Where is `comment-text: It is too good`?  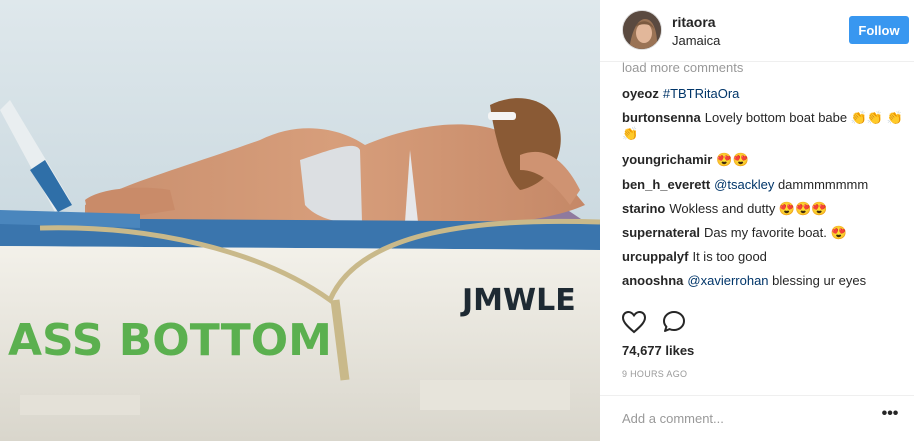
comment-text: It is too good is located at coordinates (729, 256).